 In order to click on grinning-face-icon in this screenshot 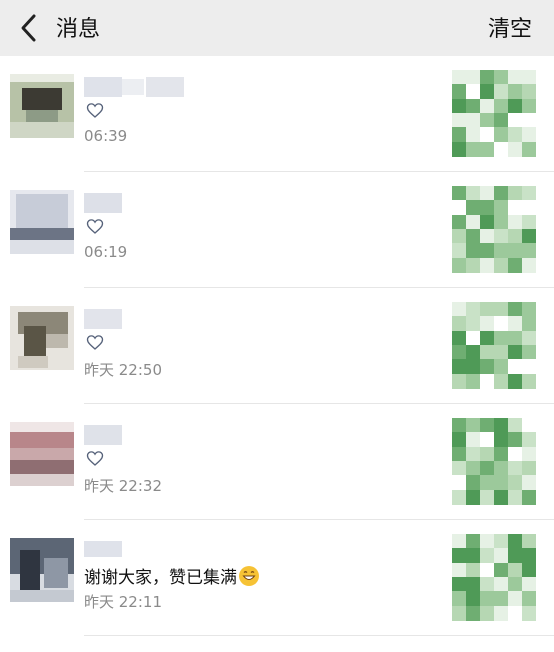, I will do `click(249, 576)`.